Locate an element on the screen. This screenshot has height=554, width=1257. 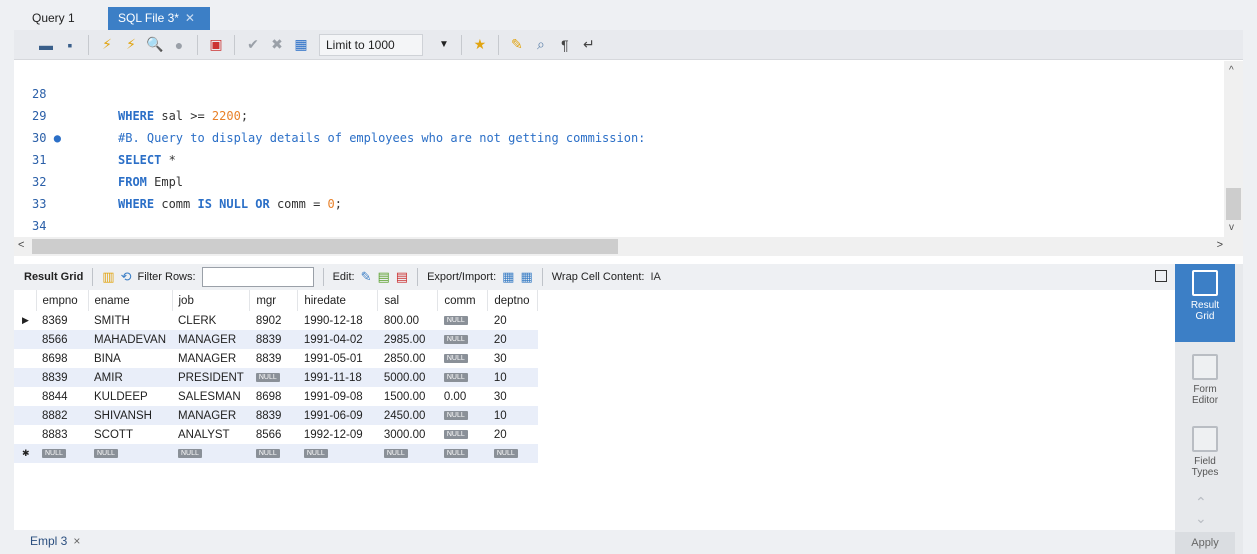
column-header: ename is located at coordinates (130, 300).